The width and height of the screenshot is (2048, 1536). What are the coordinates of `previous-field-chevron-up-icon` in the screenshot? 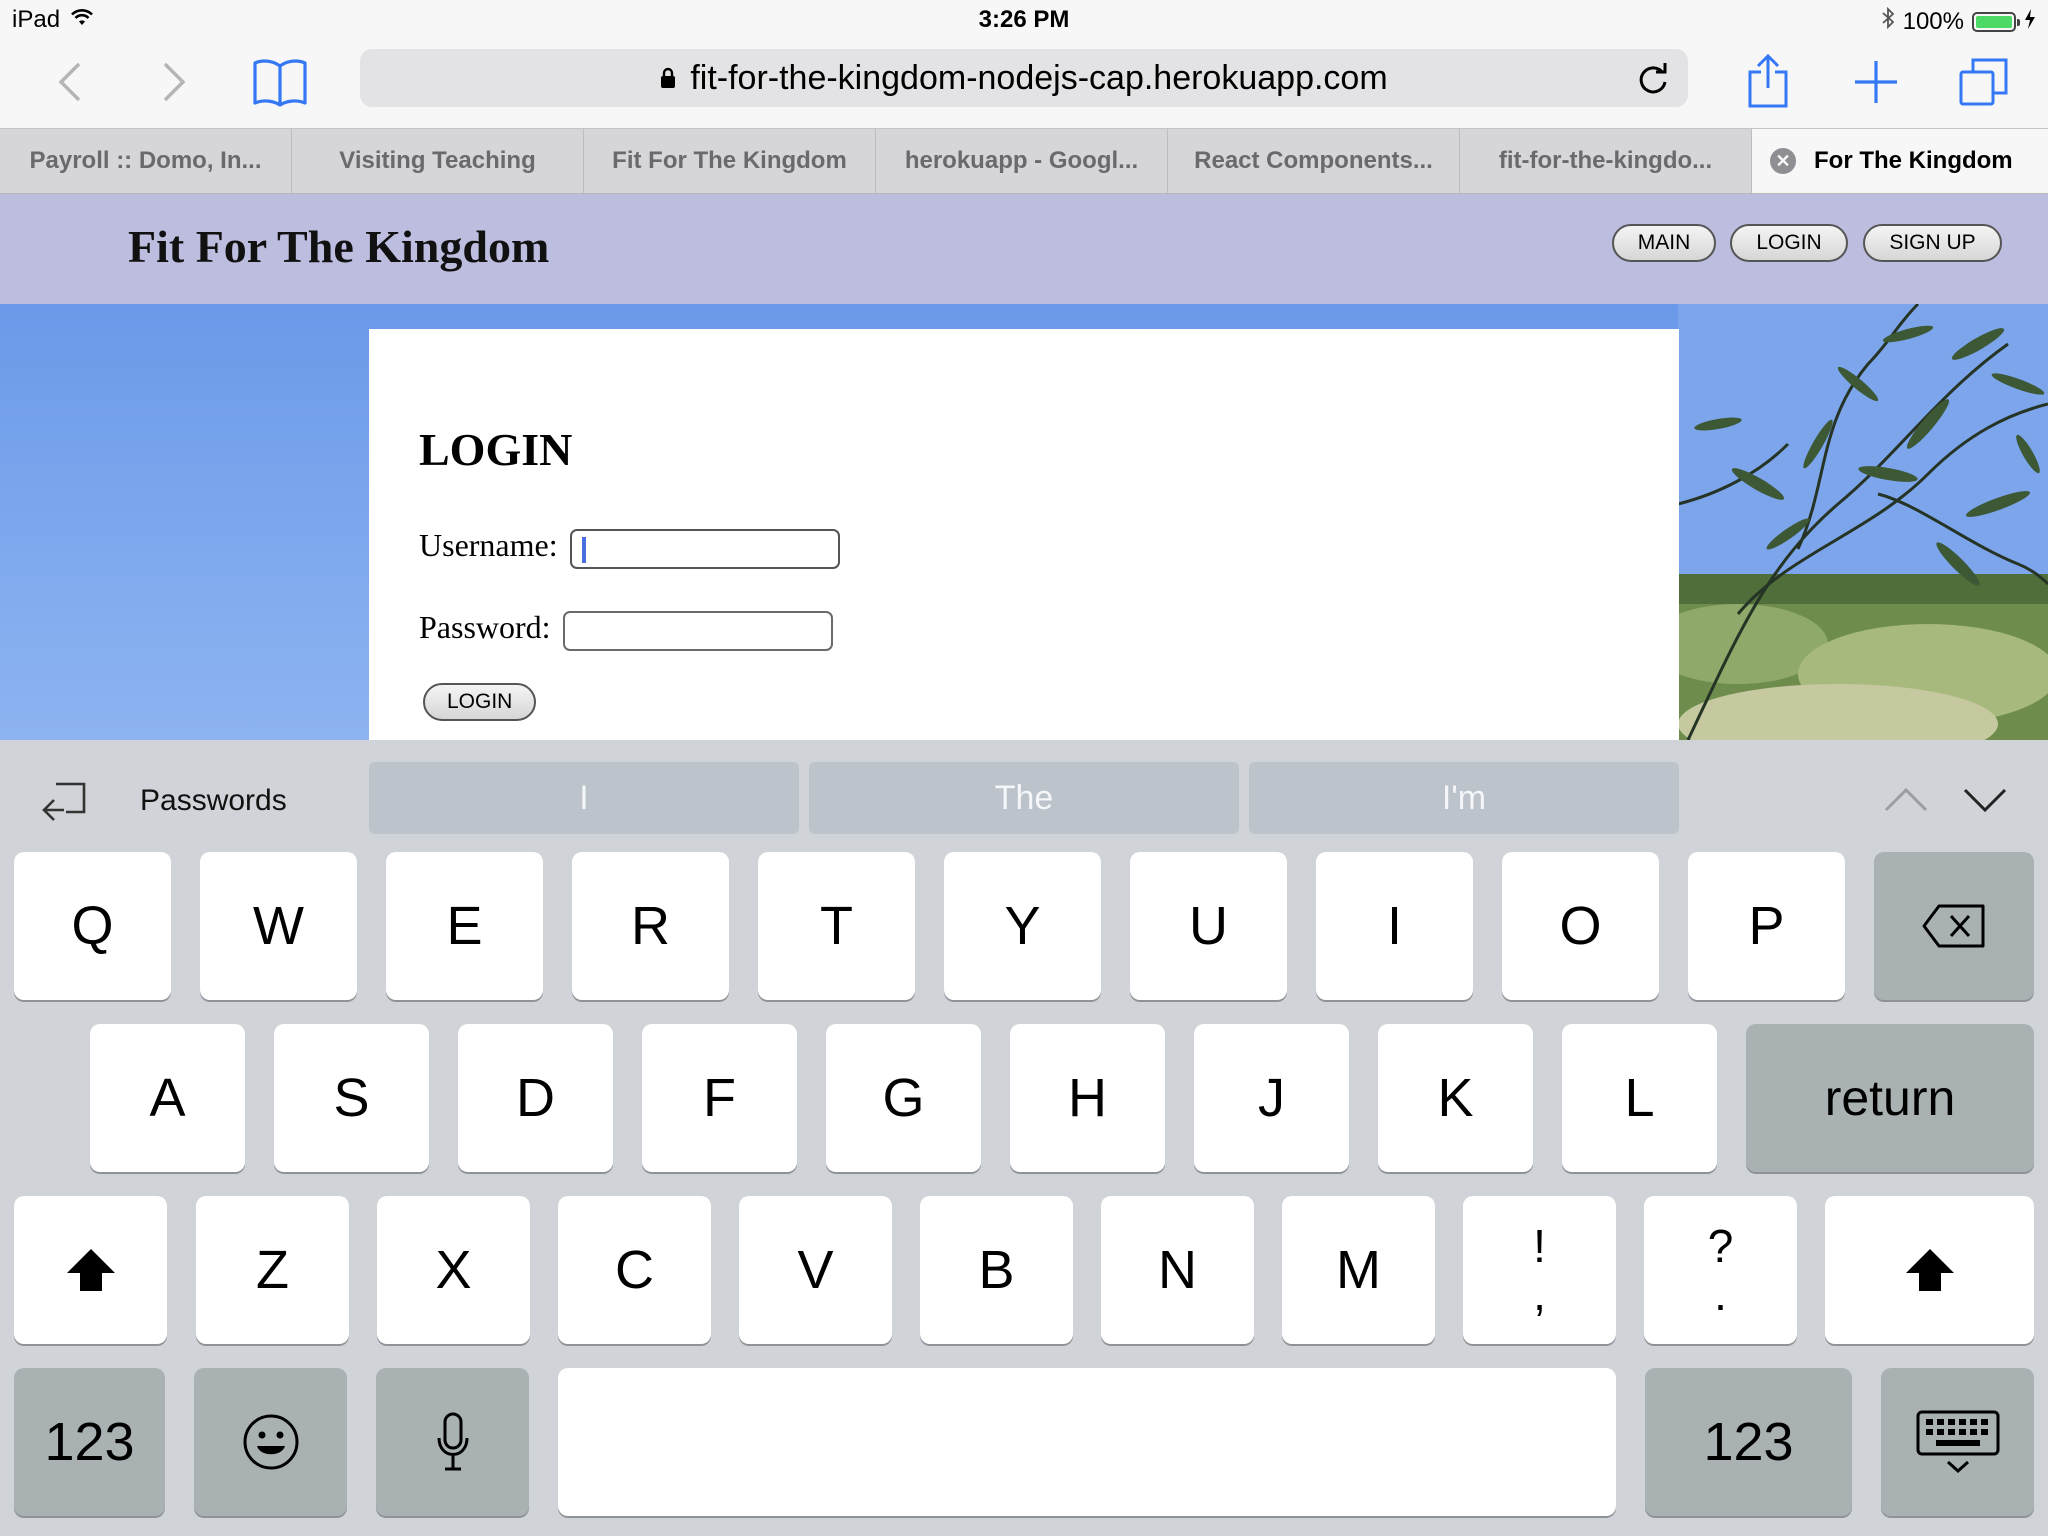 It's located at (1906, 800).